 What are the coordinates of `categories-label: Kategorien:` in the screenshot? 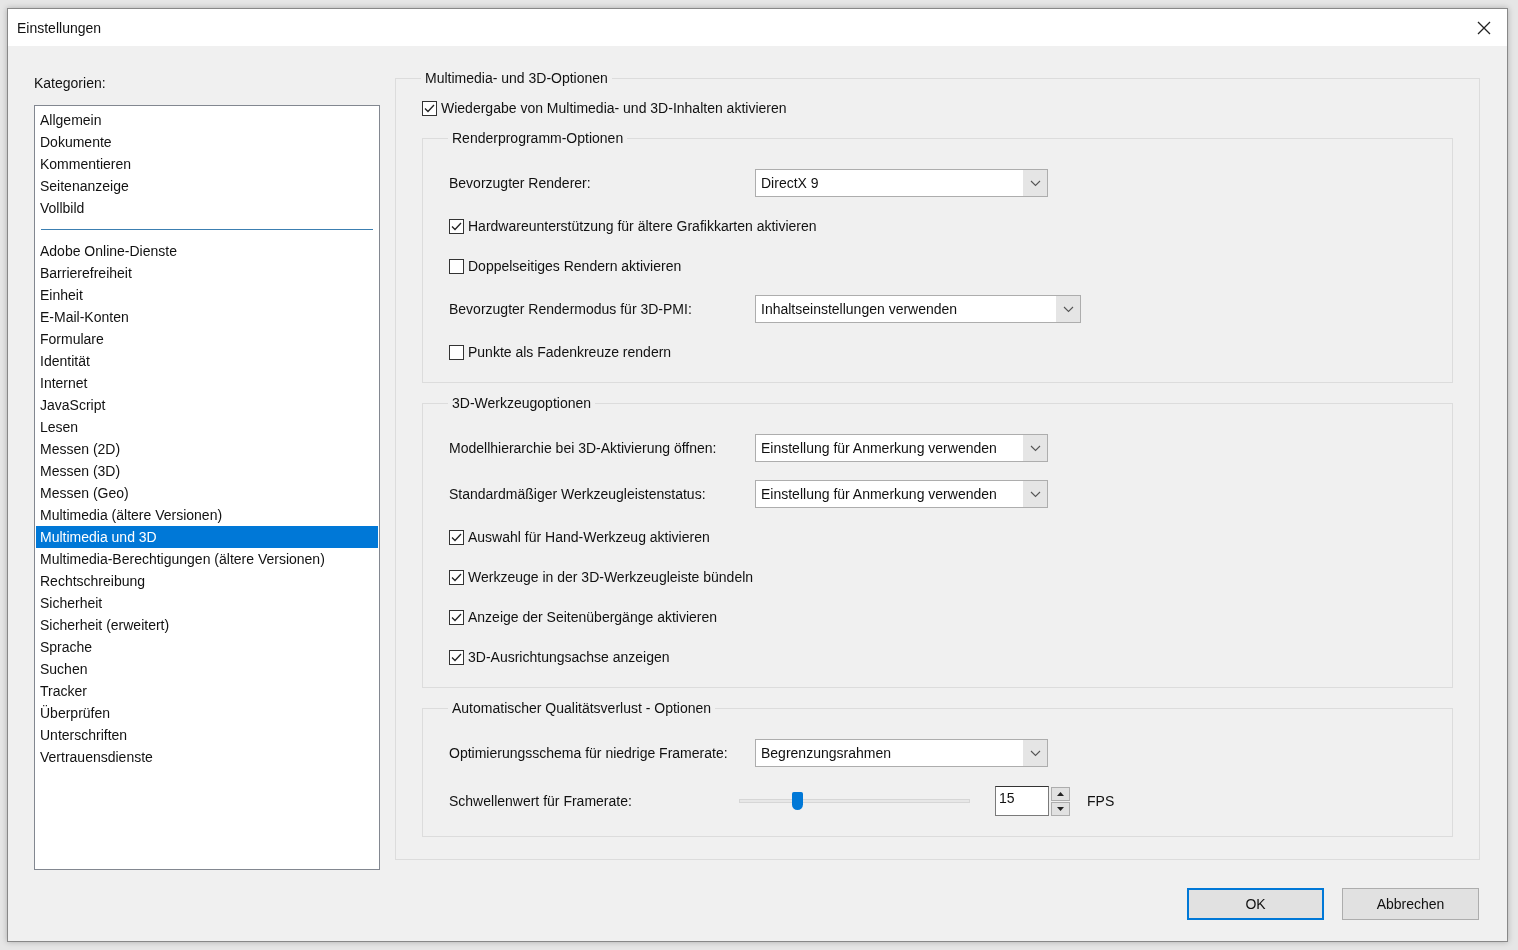 It's located at (70, 83).